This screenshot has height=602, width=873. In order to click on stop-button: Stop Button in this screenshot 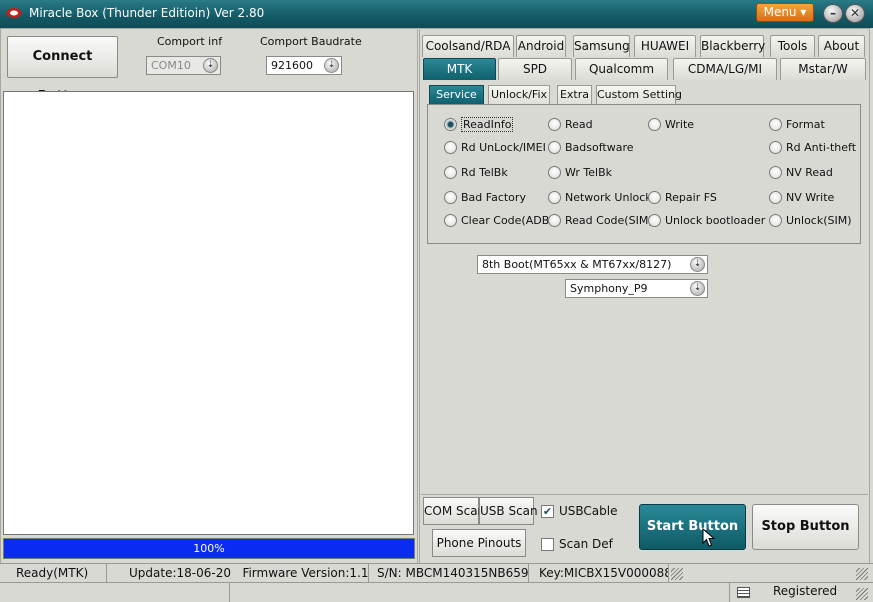, I will do `click(805, 527)`.